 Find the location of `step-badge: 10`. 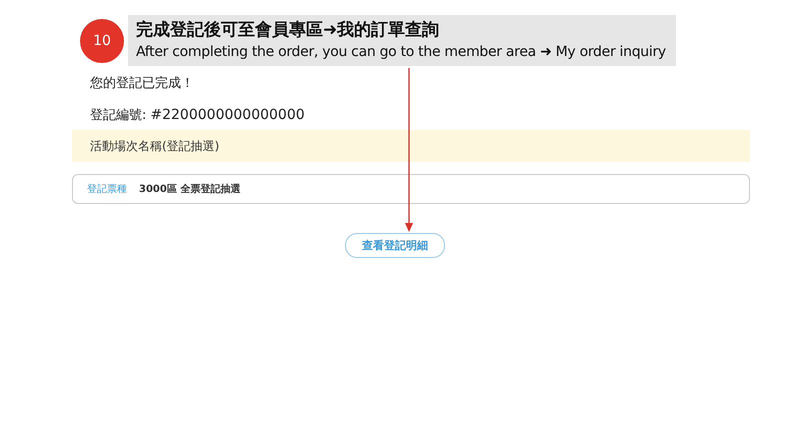

step-badge: 10 is located at coordinates (102, 40).